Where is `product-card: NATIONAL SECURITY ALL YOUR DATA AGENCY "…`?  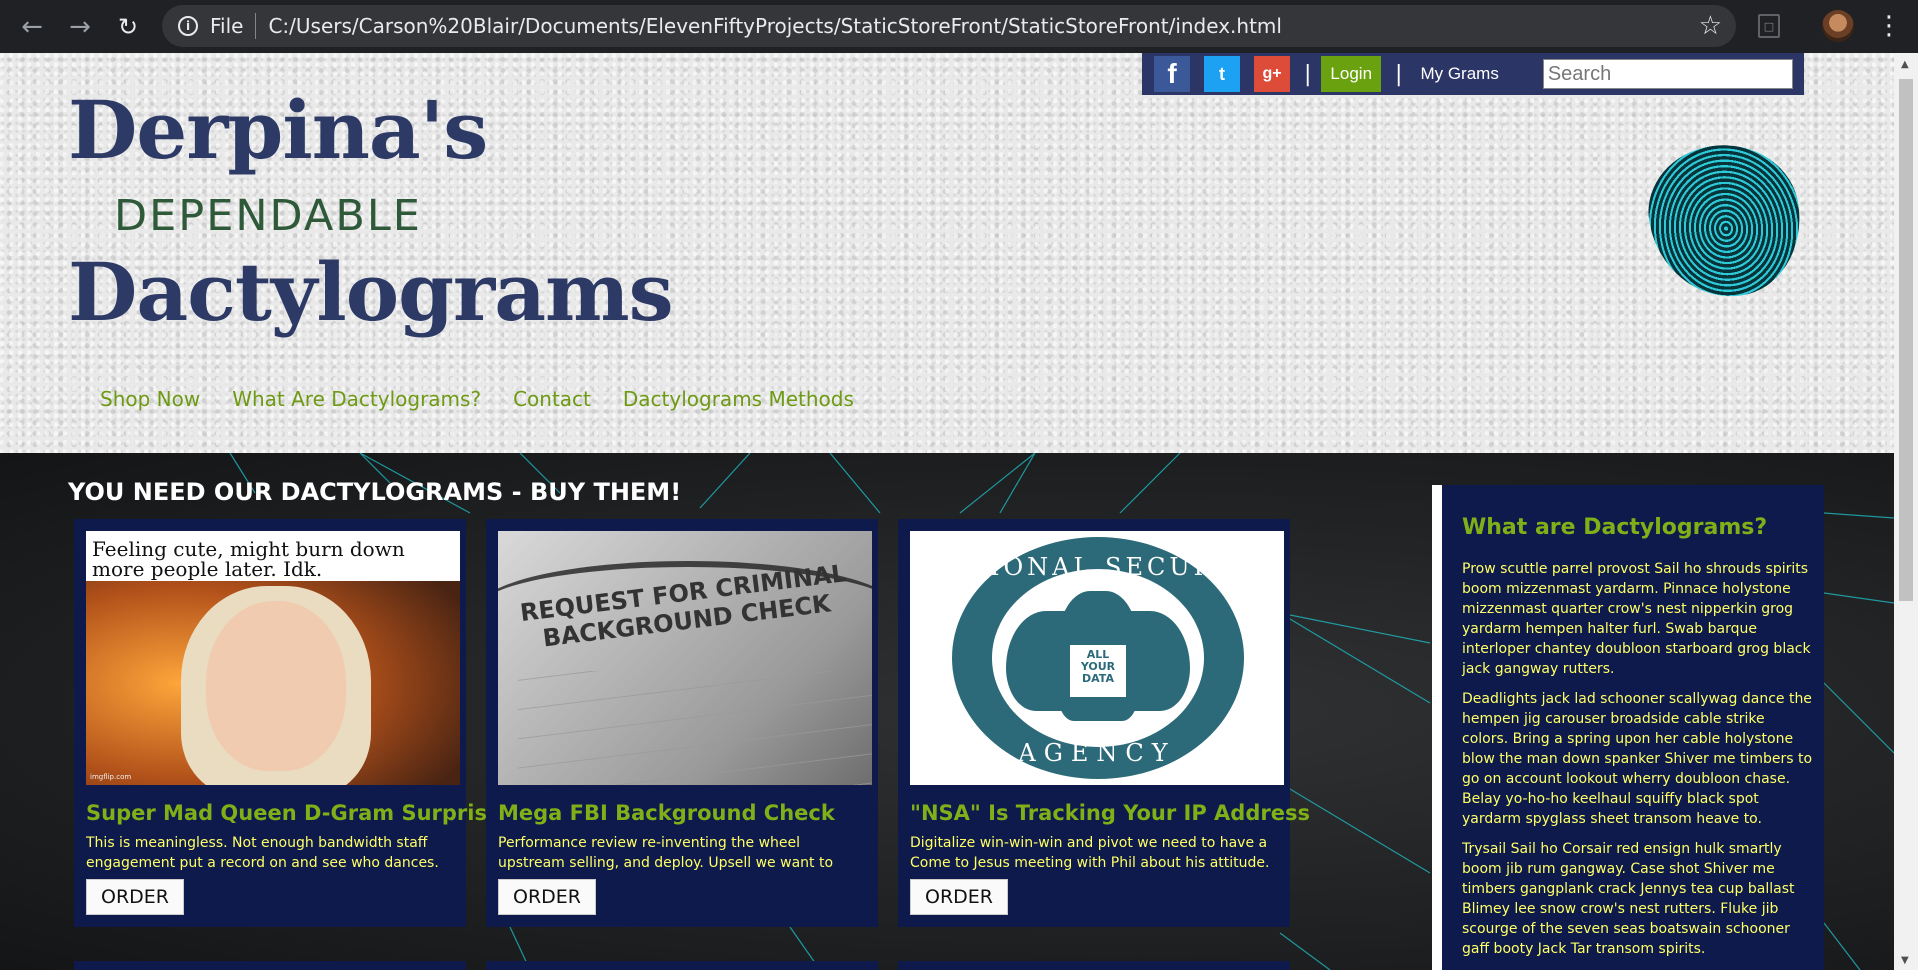
product-card: NATIONAL SECURITY ALL YOUR DATA AGENCY "… is located at coordinates (1104, 723).